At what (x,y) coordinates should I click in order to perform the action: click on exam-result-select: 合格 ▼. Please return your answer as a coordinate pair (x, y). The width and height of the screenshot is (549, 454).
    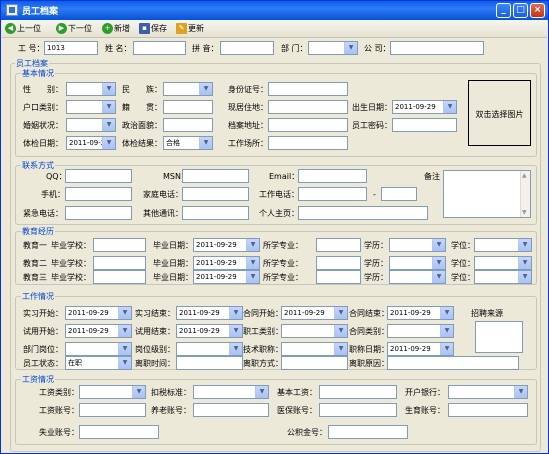
    Looking at the image, I should click on (188, 143).